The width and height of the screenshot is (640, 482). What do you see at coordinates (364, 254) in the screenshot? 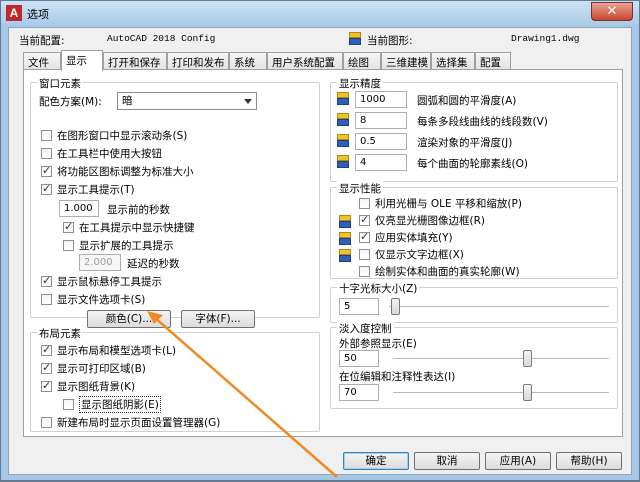
I see `text-frame-checkbox` at bounding box center [364, 254].